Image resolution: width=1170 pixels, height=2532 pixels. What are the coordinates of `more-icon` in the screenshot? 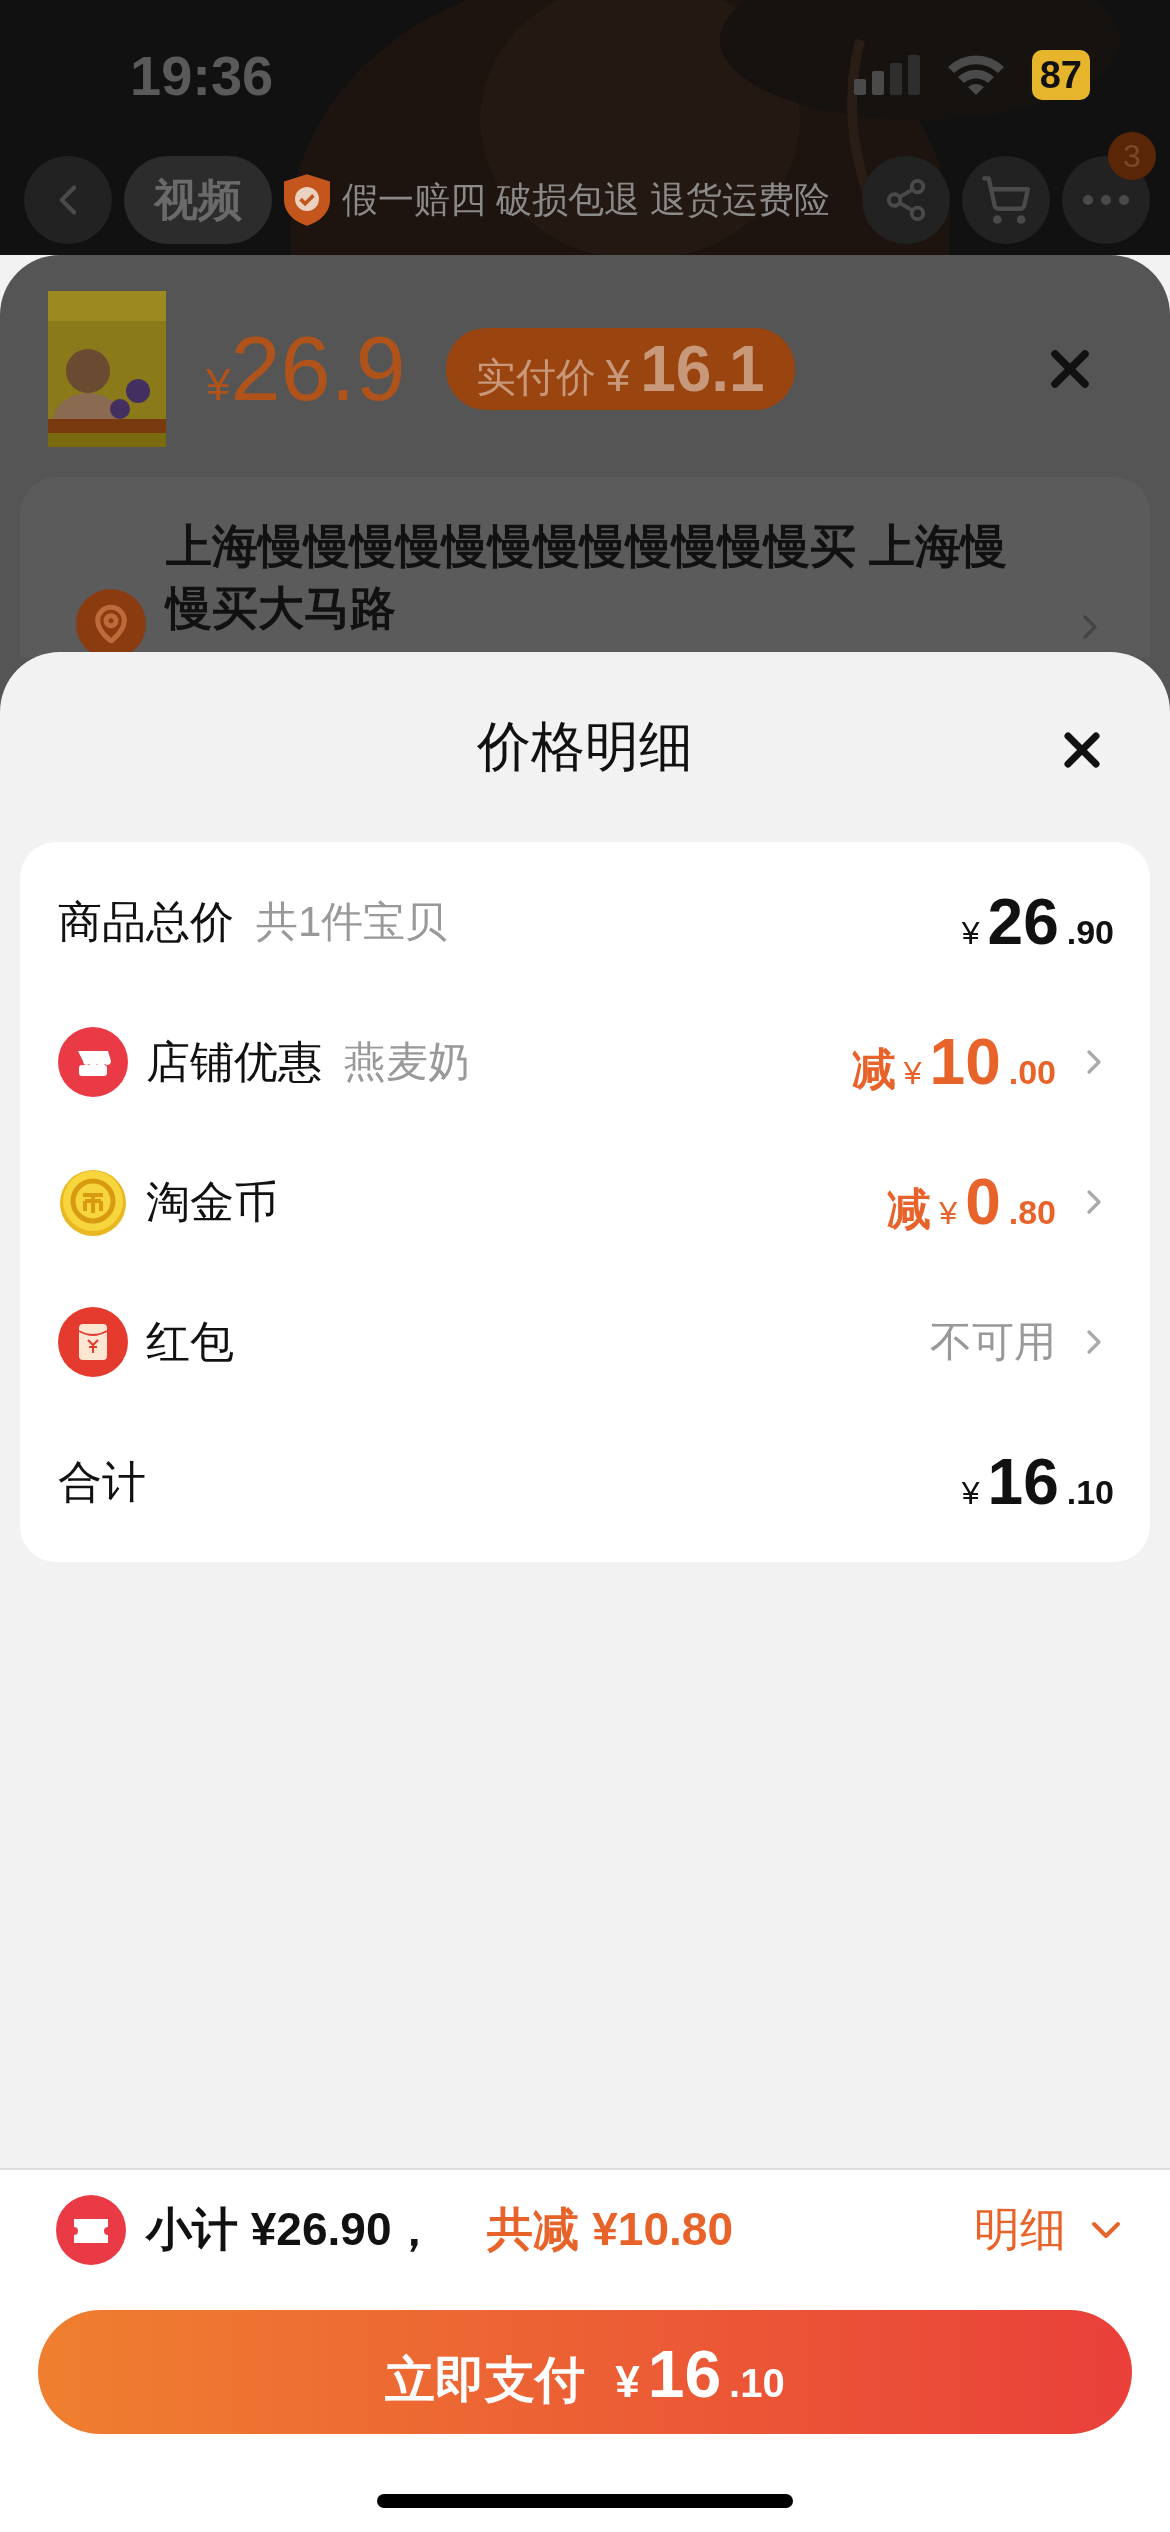 It's located at (1106, 200).